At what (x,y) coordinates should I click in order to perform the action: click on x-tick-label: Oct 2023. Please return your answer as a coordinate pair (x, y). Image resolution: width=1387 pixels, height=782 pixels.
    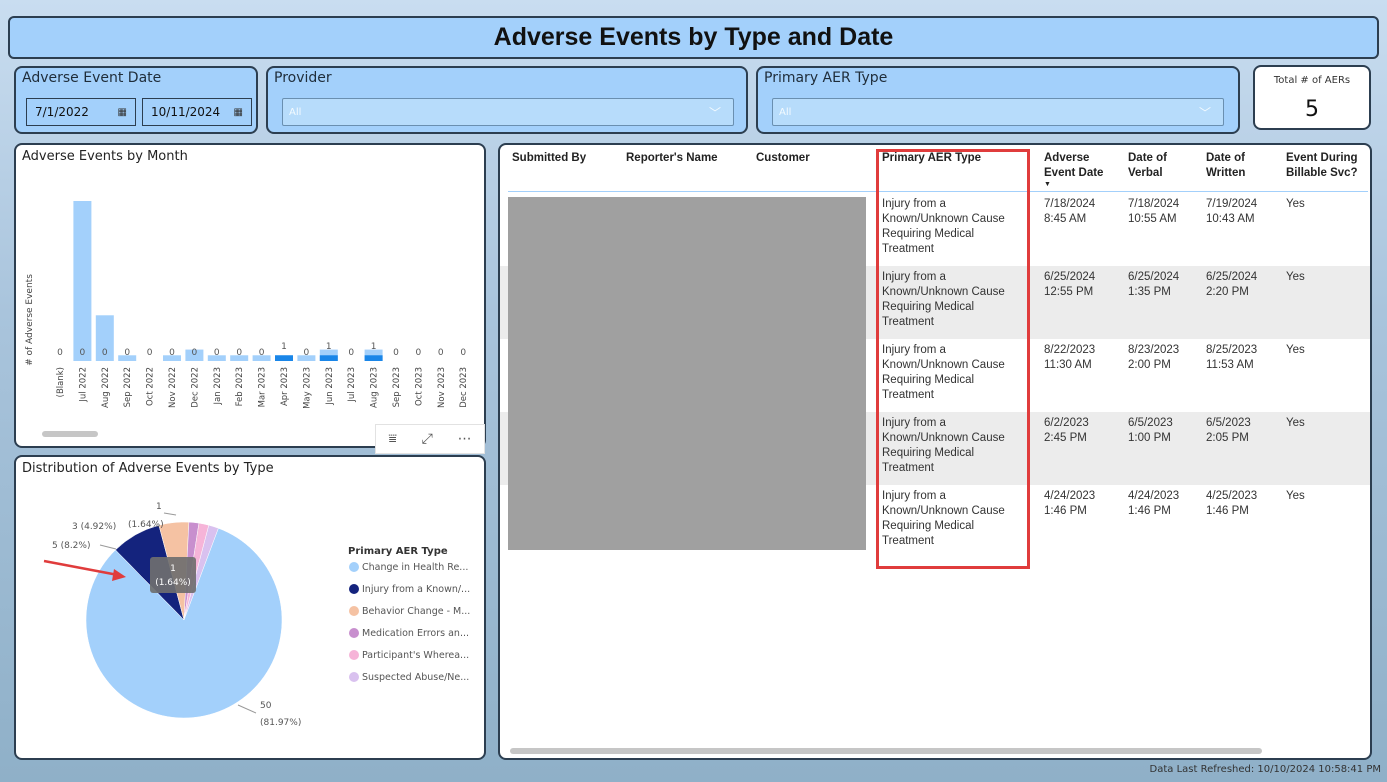
    Looking at the image, I should click on (419, 386).